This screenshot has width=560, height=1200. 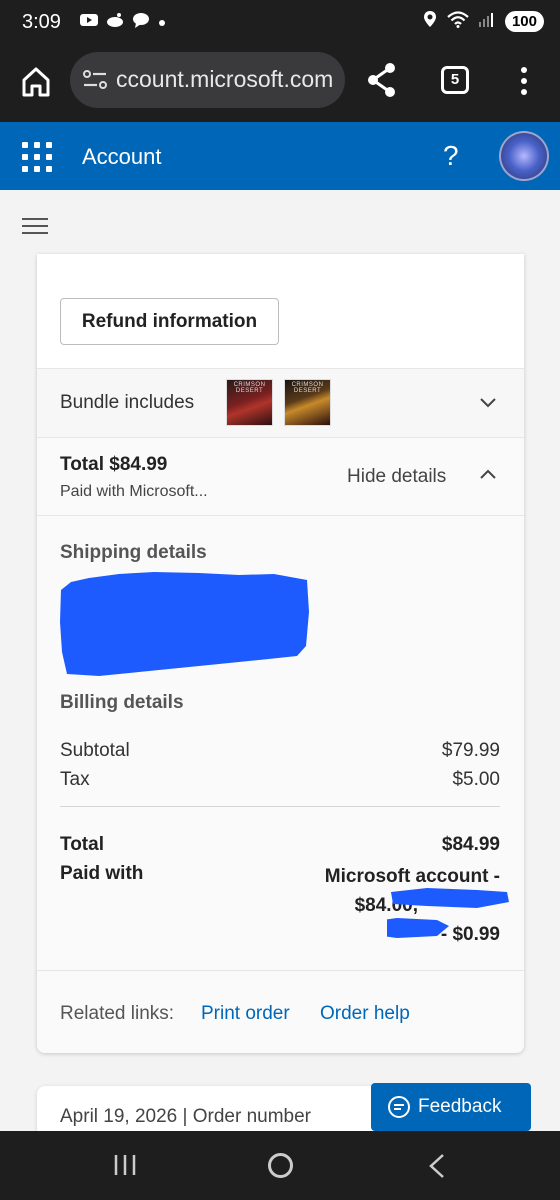 I want to click on home-nav-icon, so click(x=280, y=1165).